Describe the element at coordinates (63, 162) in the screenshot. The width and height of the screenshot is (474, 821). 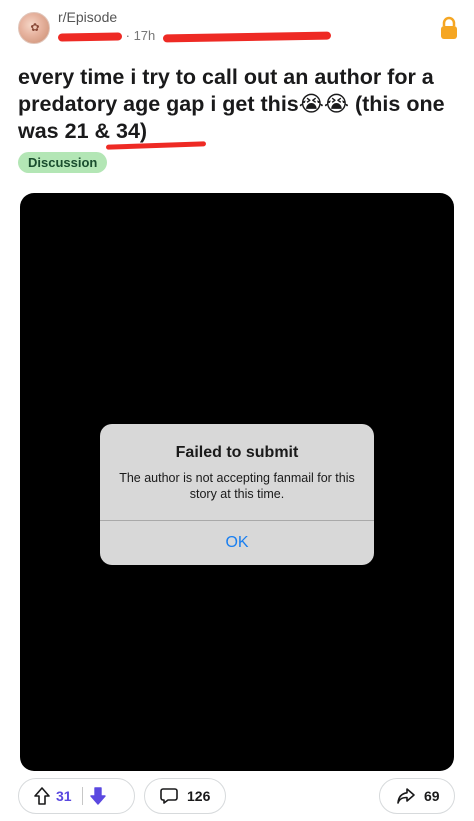
I see `post-flair: Discussion` at that location.